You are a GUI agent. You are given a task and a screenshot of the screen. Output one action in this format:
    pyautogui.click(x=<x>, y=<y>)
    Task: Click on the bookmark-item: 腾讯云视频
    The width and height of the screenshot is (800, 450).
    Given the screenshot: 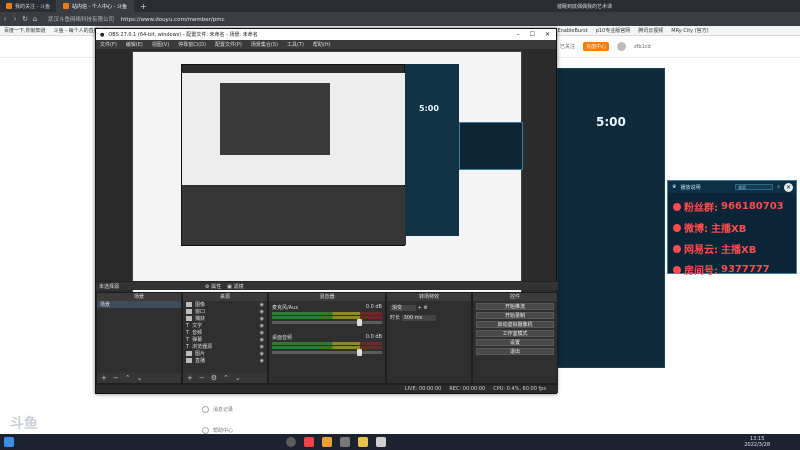 What is the action you would take?
    pyautogui.click(x=650, y=30)
    